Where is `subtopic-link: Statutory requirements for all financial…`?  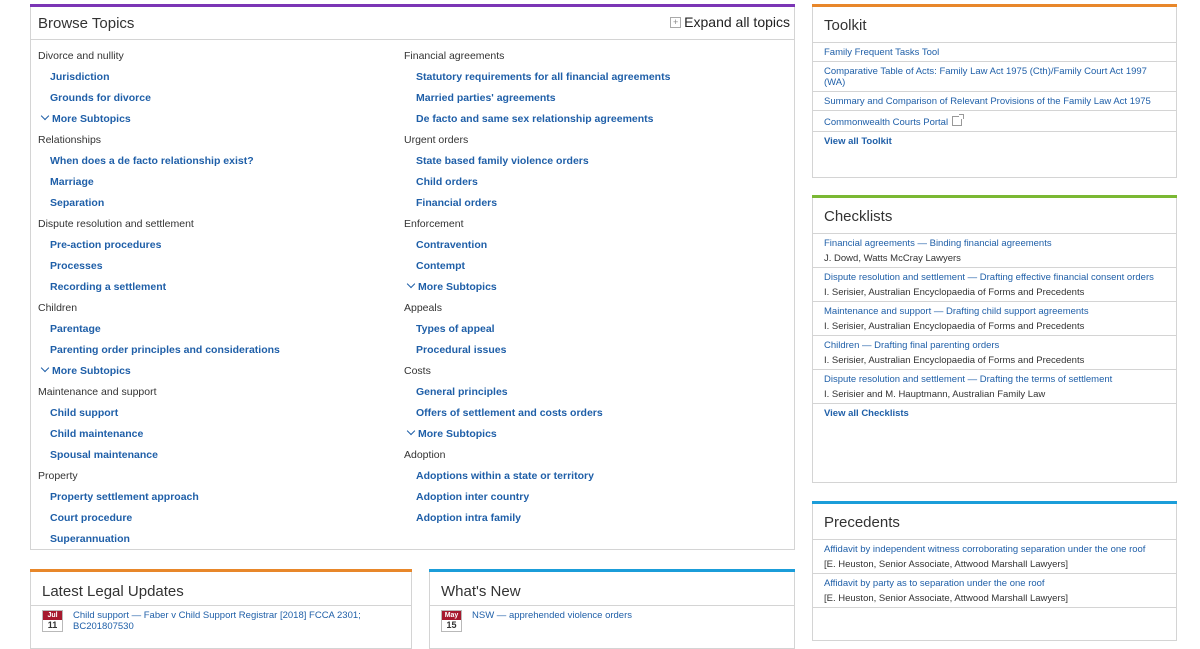
subtopic-link: Statutory requirements for all financial… is located at coordinates (537, 77).